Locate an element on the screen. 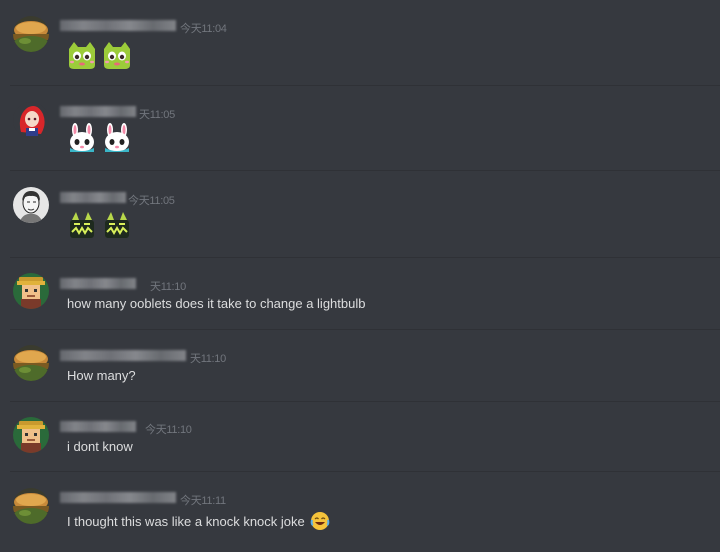  timestamp: 天11:05 is located at coordinates (157, 115).